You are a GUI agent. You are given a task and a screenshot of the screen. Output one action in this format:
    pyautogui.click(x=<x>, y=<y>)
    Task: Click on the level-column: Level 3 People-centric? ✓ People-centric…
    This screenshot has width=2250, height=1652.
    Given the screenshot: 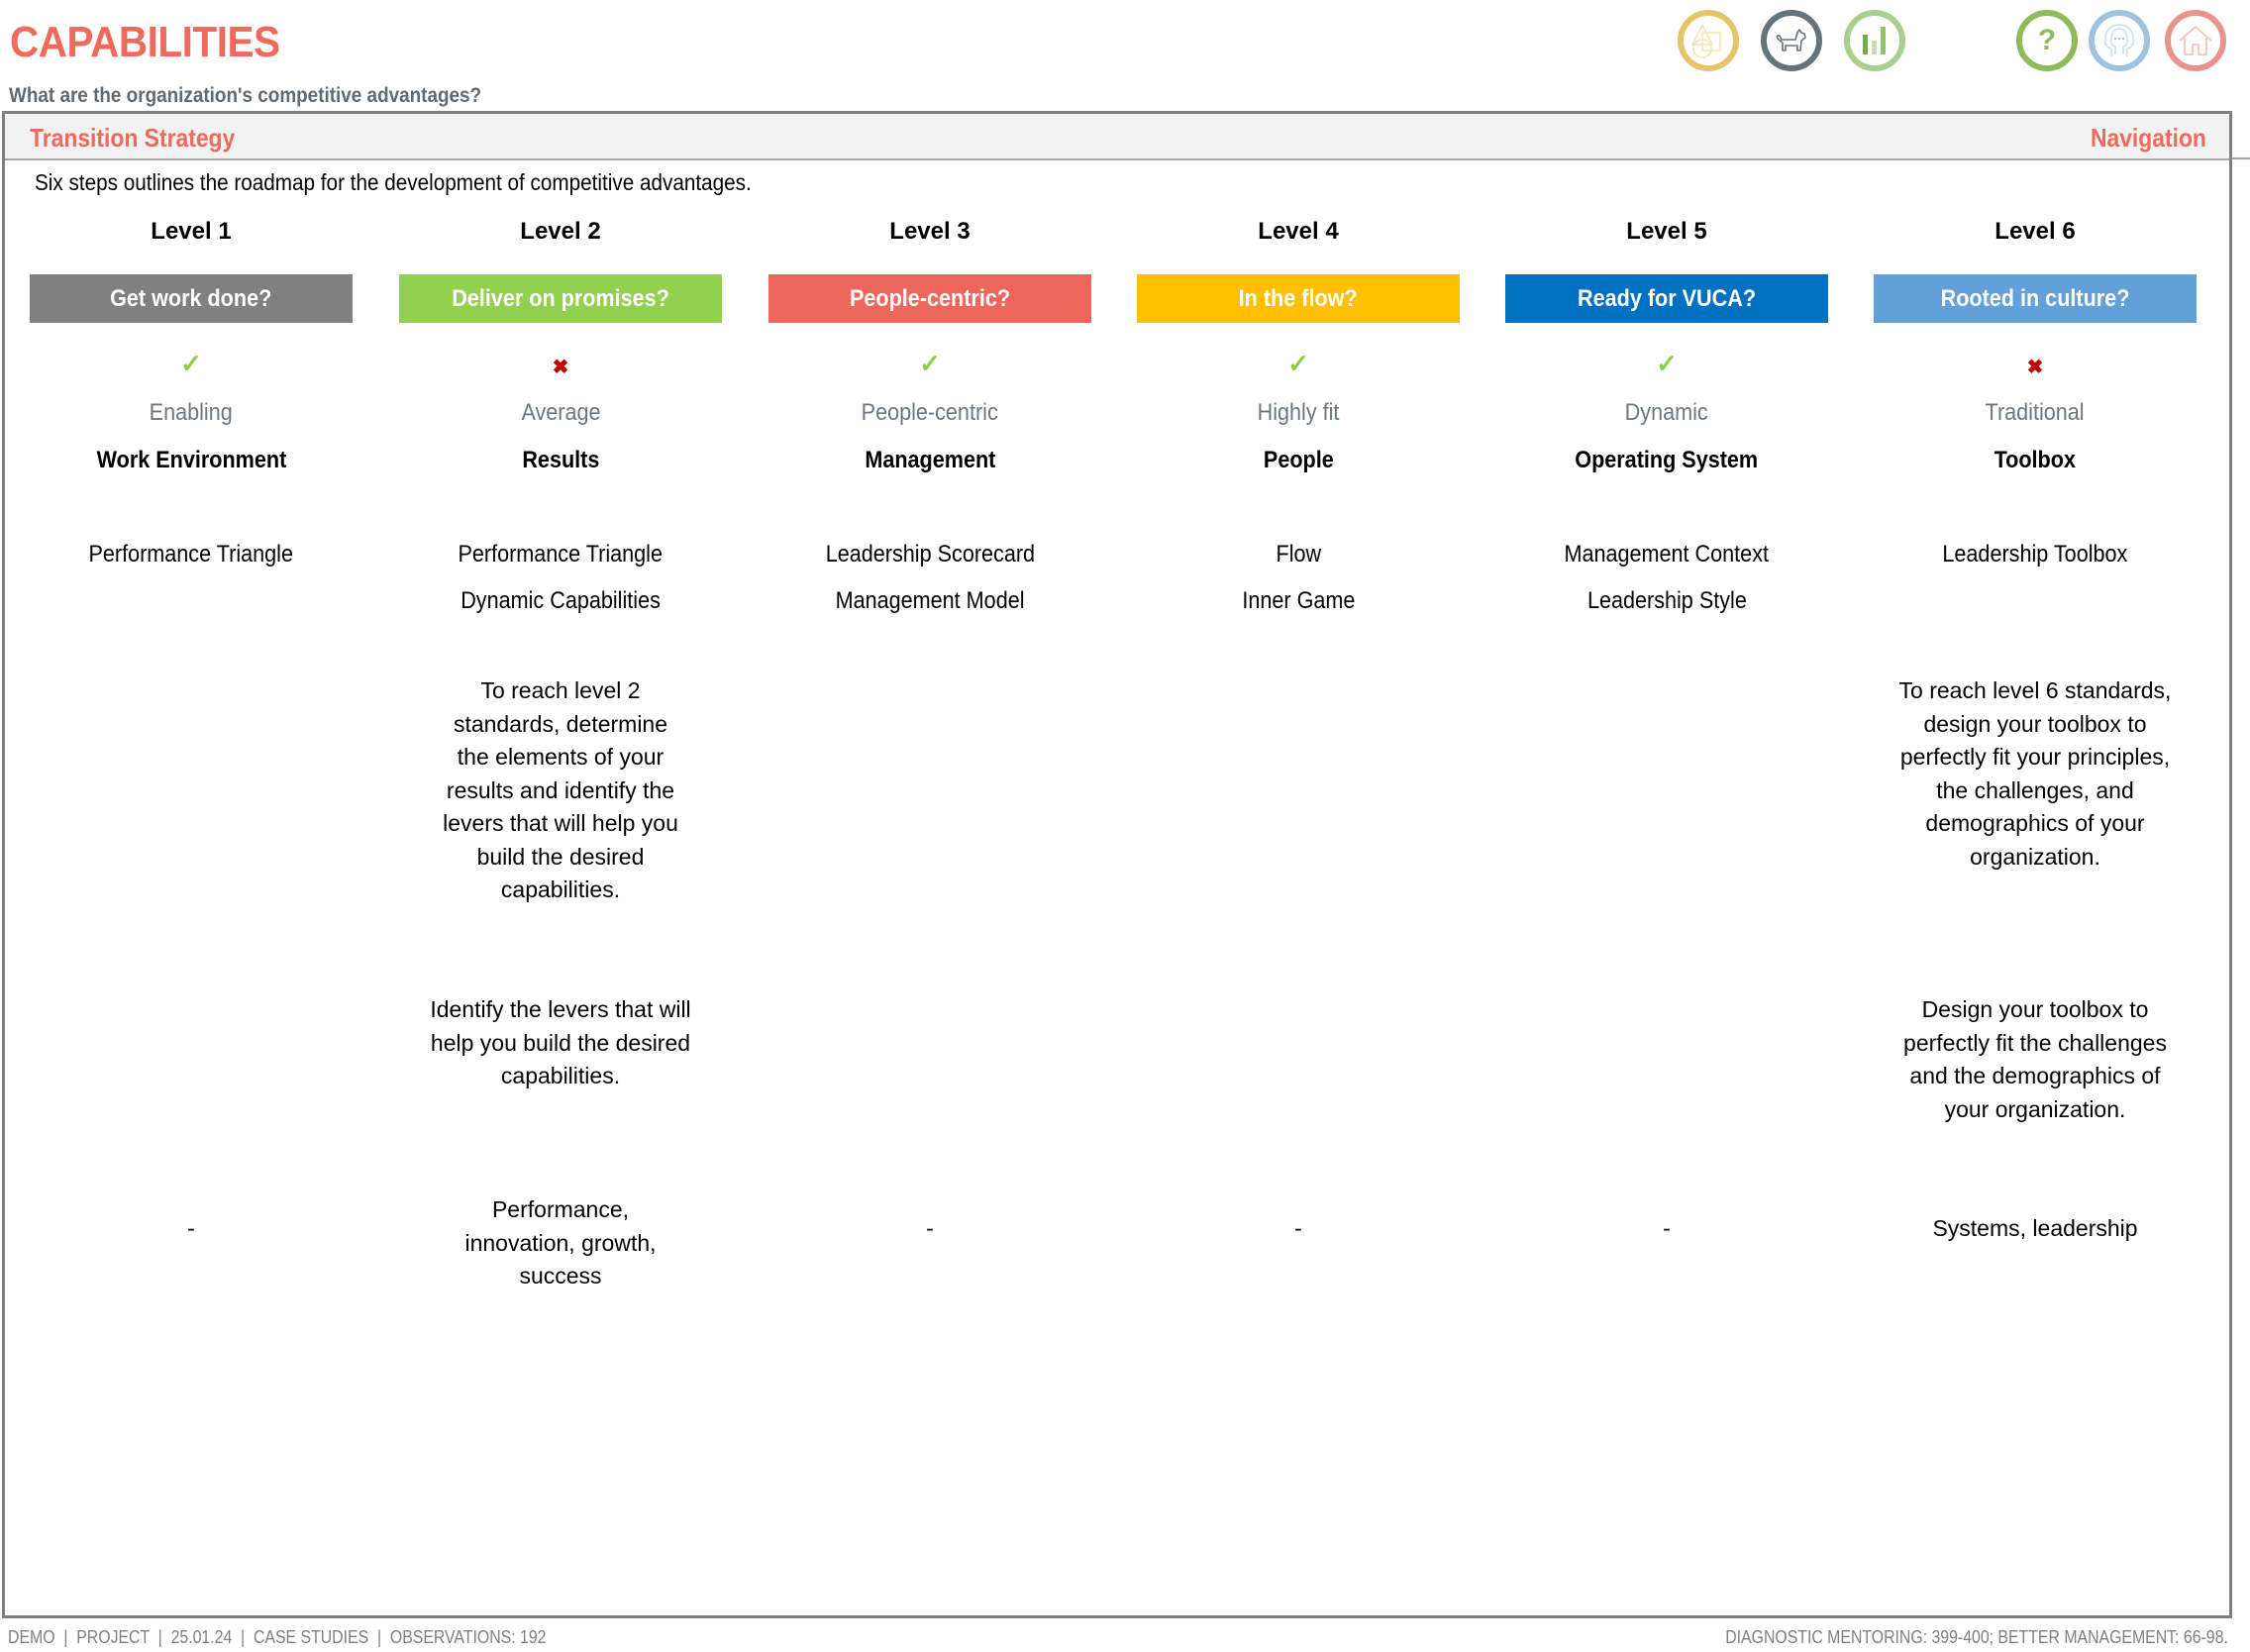 What is the action you would take?
    pyautogui.click(x=930, y=826)
    